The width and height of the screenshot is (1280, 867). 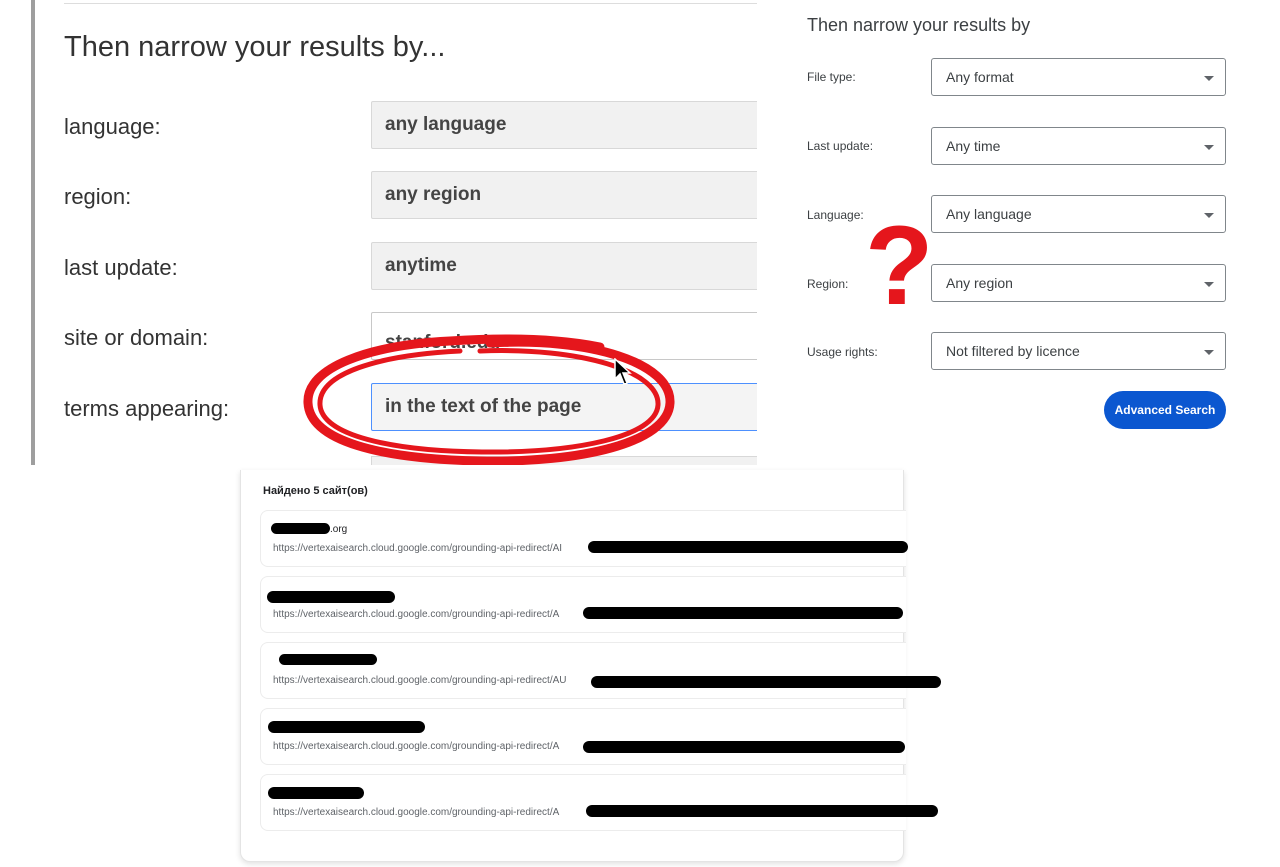 What do you see at coordinates (842, 352) in the screenshot?
I see `usage-rights-label: Usage rights:` at bounding box center [842, 352].